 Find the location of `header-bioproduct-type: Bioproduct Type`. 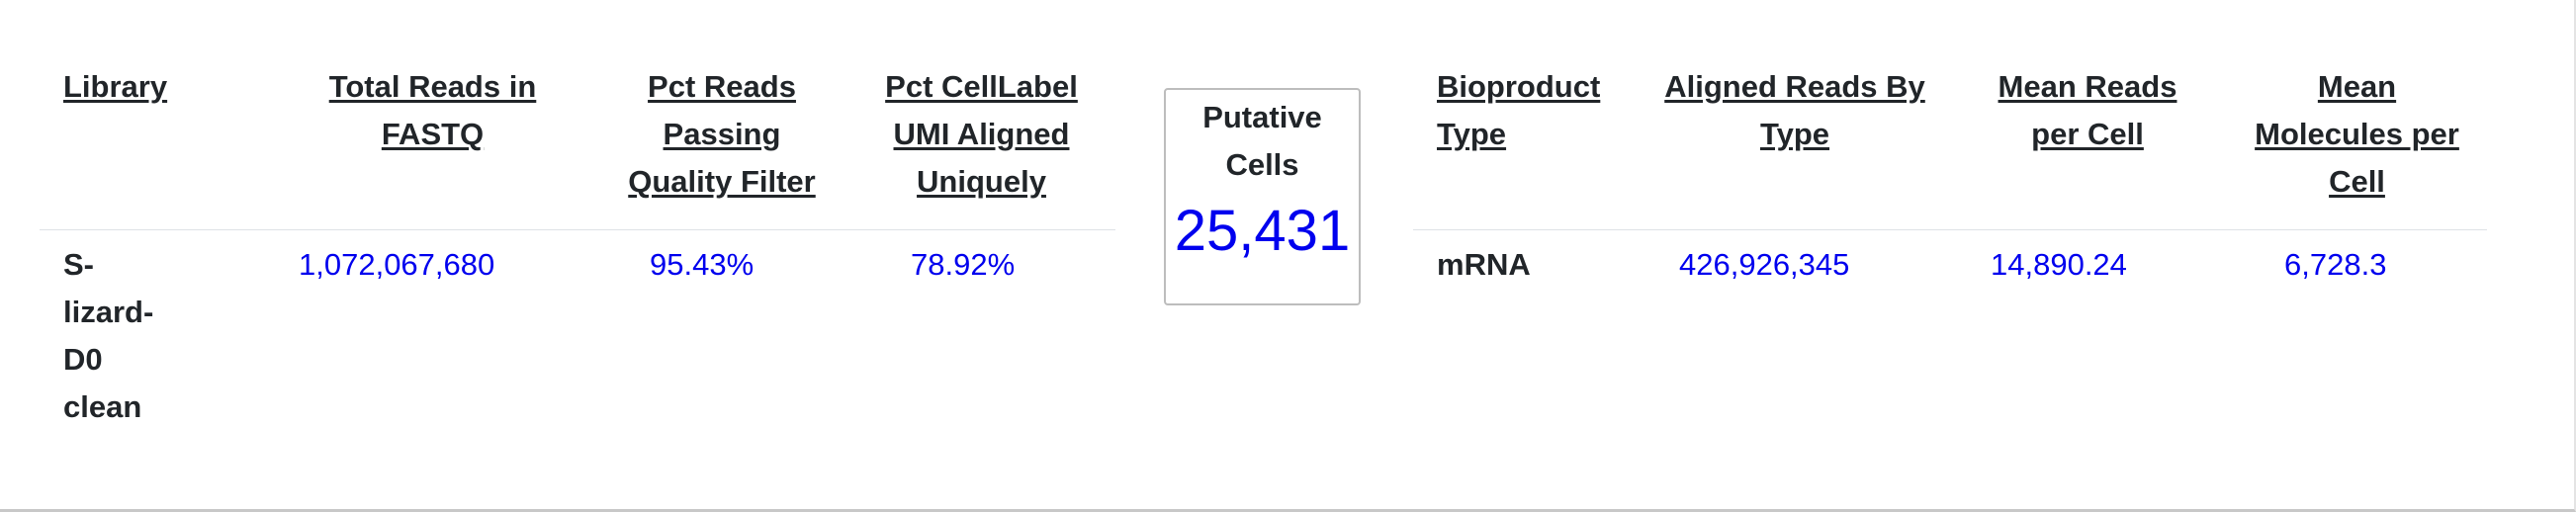

header-bioproduct-type: Bioproduct Type is located at coordinates (1536, 110).